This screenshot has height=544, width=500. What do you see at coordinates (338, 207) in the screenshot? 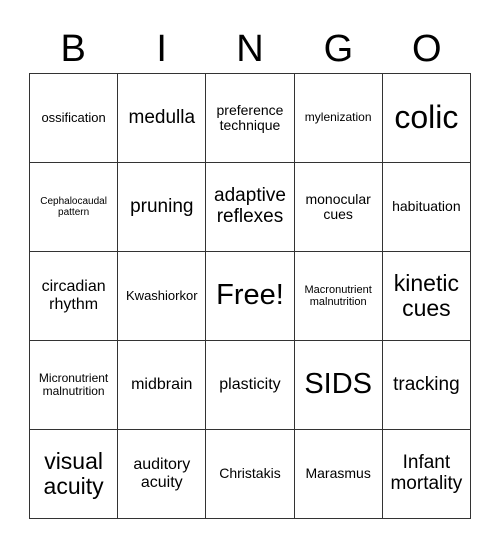
I see `bingo-cell: monocular cues` at bounding box center [338, 207].